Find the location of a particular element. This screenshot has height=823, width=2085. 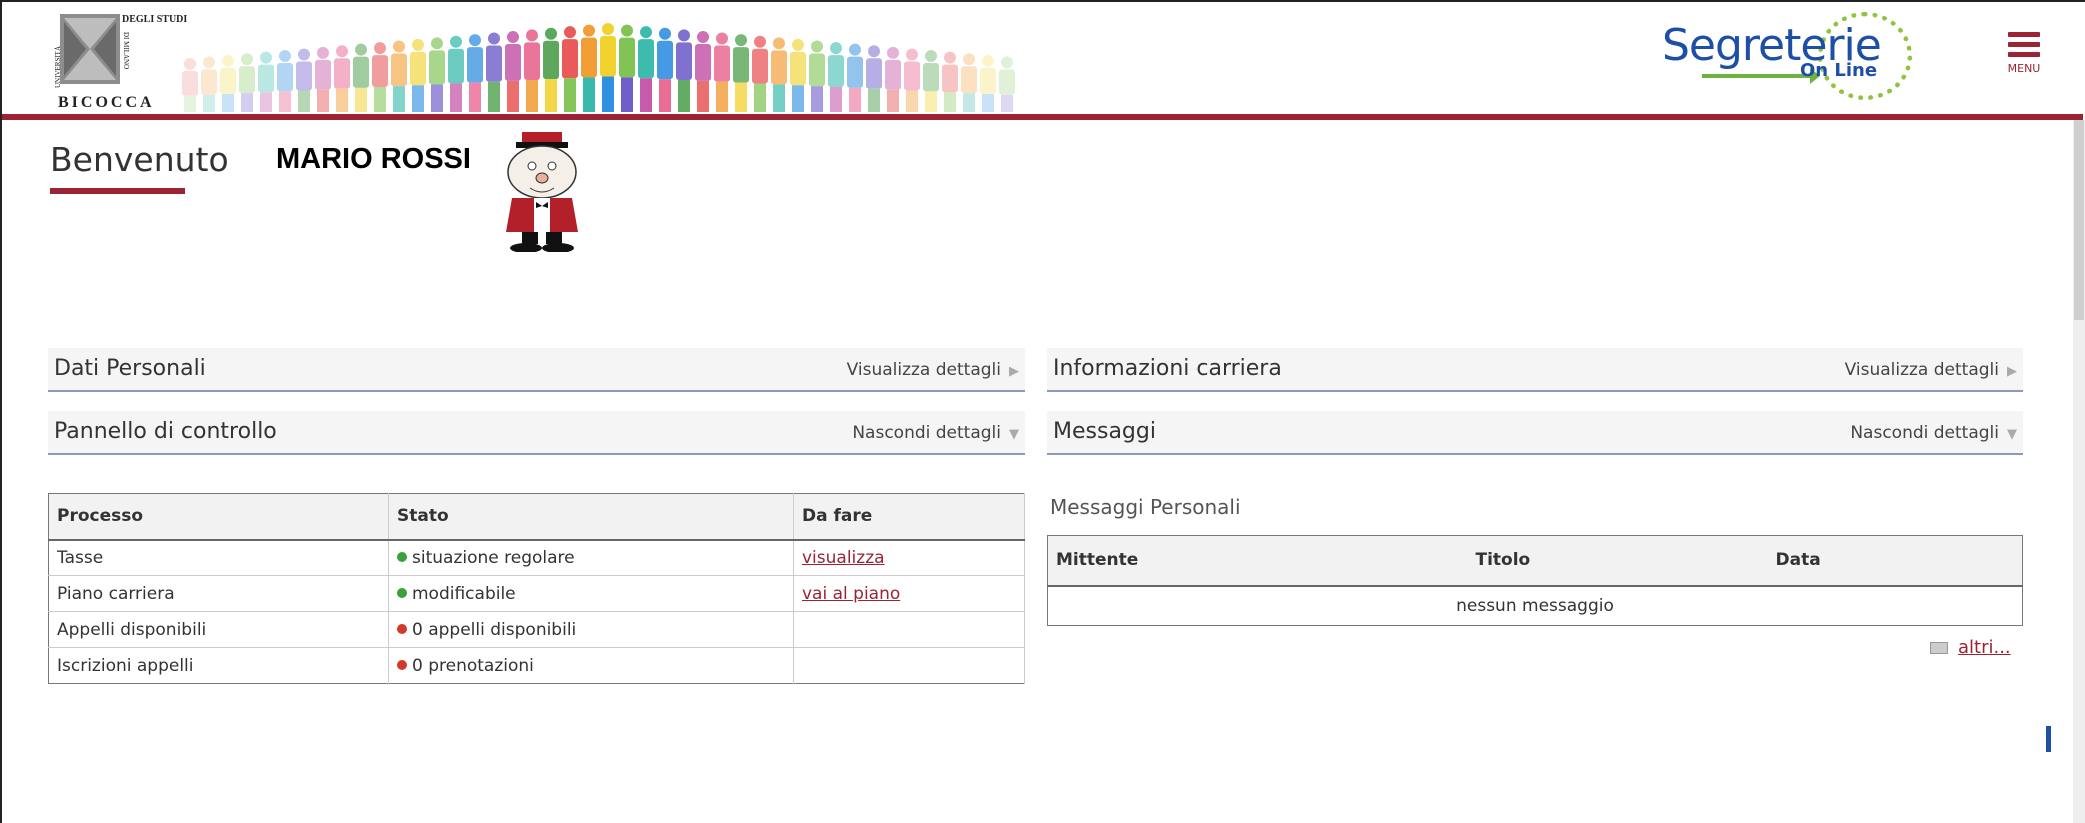

vai-al-piano-link: vai al piano is located at coordinates (851, 594).